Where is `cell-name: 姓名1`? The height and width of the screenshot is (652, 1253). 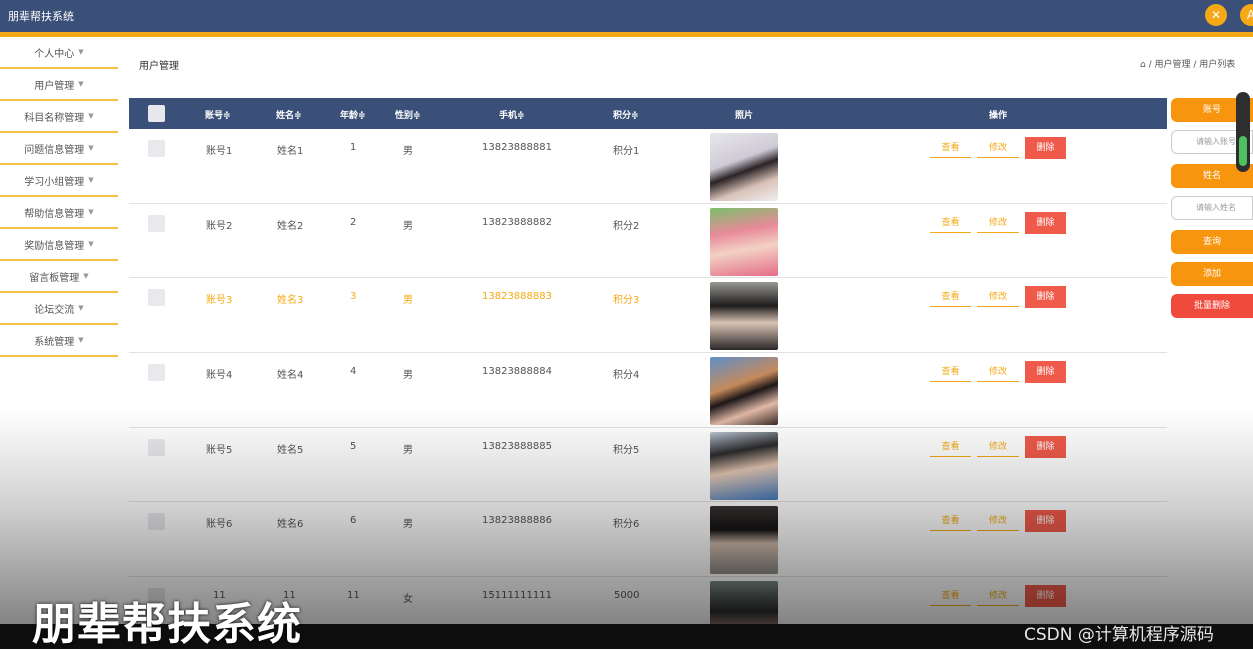
cell-name: 姓名1 is located at coordinates (290, 151).